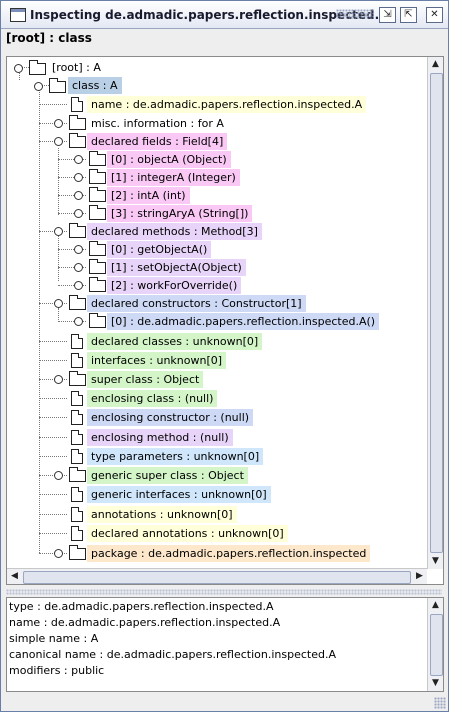 This screenshot has height=712, width=449. I want to click on tree-node-root: [root] : A, so click(76, 67).